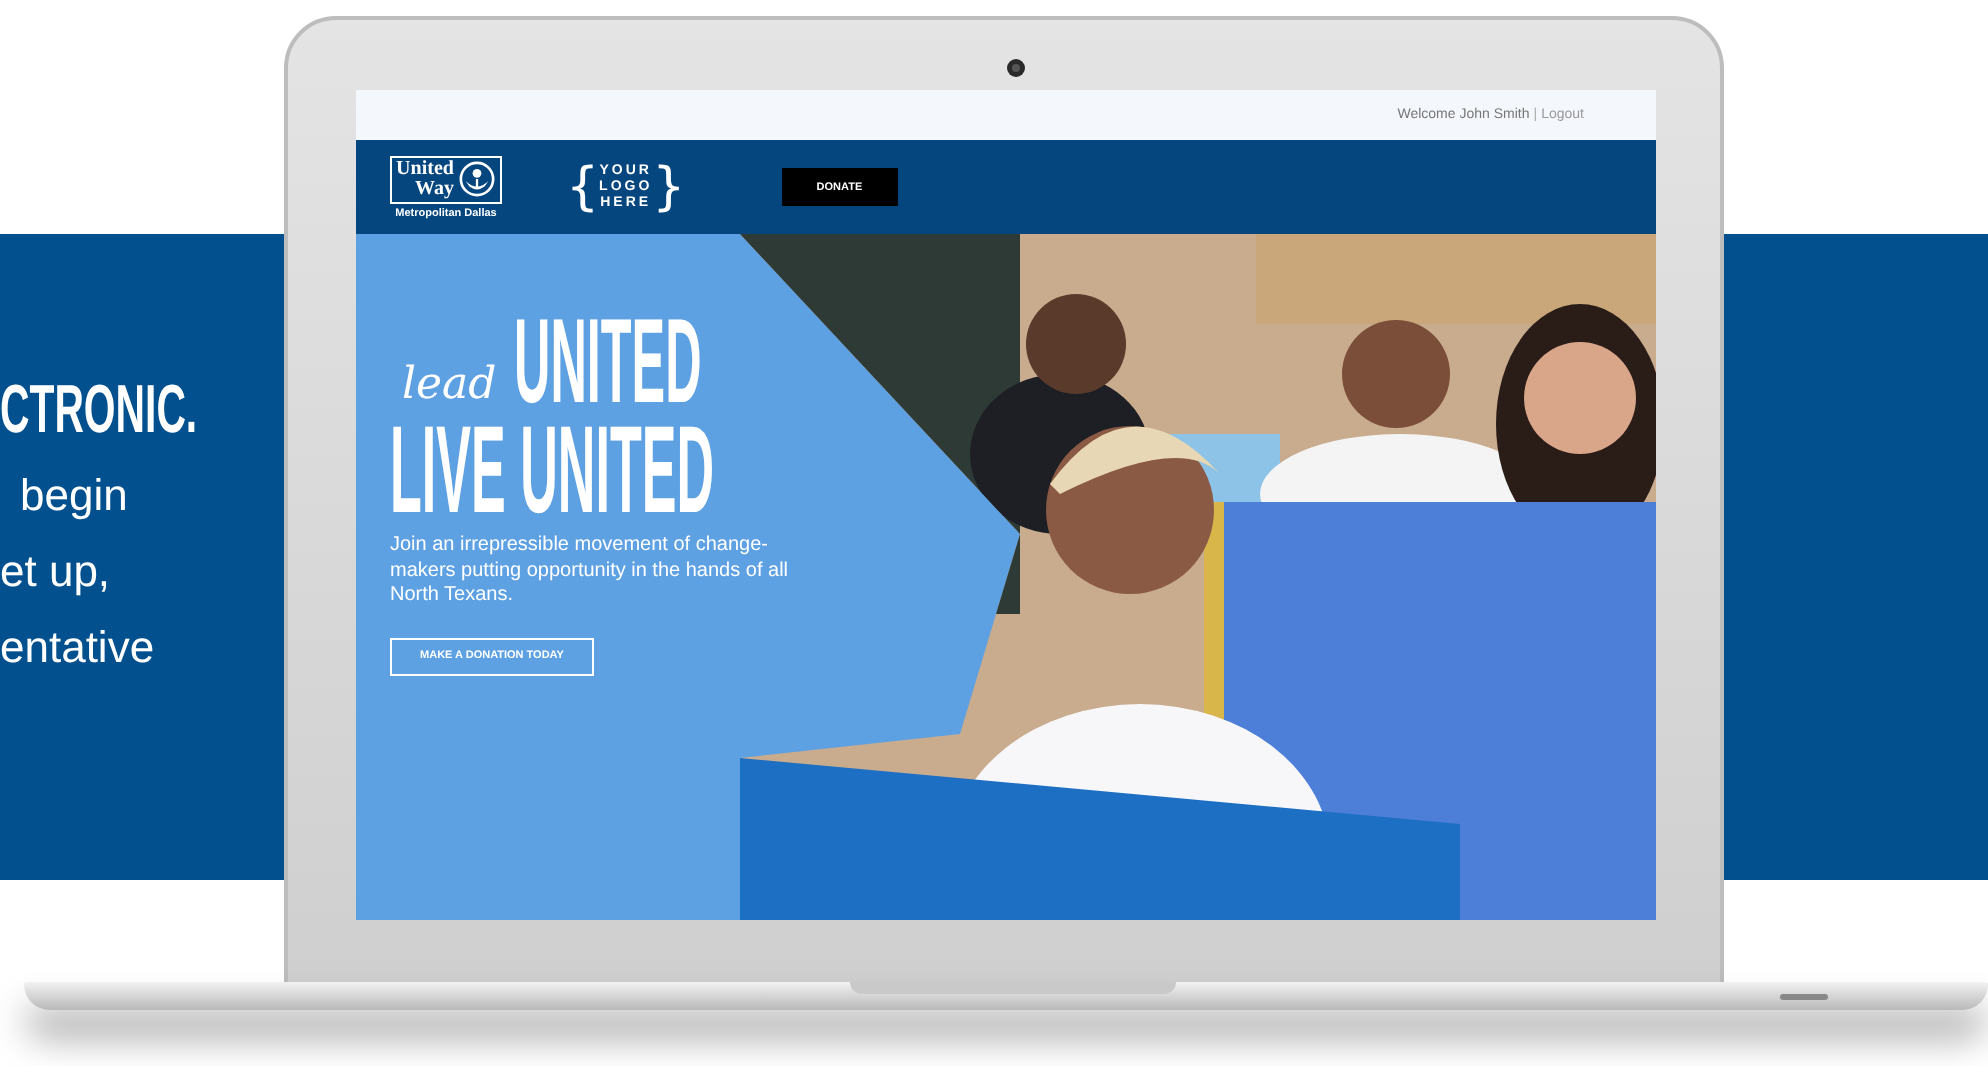  What do you see at coordinates (425, 169) in the screenshot?
I see `logo-text: United` at bounding box center [425, 169].